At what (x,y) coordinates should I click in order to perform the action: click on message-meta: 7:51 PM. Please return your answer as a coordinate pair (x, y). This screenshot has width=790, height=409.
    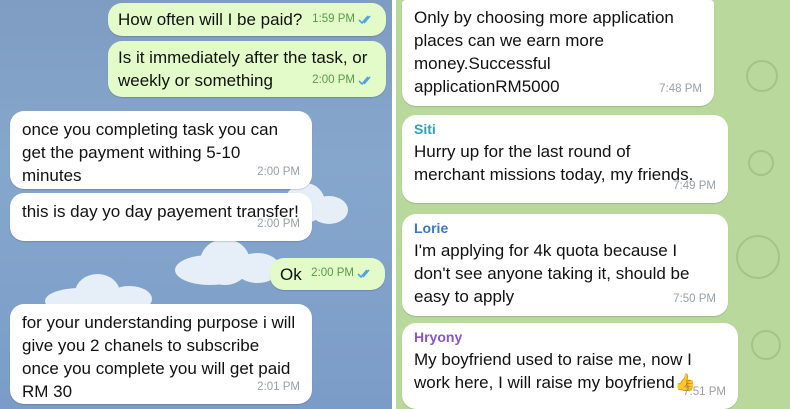
    Looking at the image, I should click on (704, 392).